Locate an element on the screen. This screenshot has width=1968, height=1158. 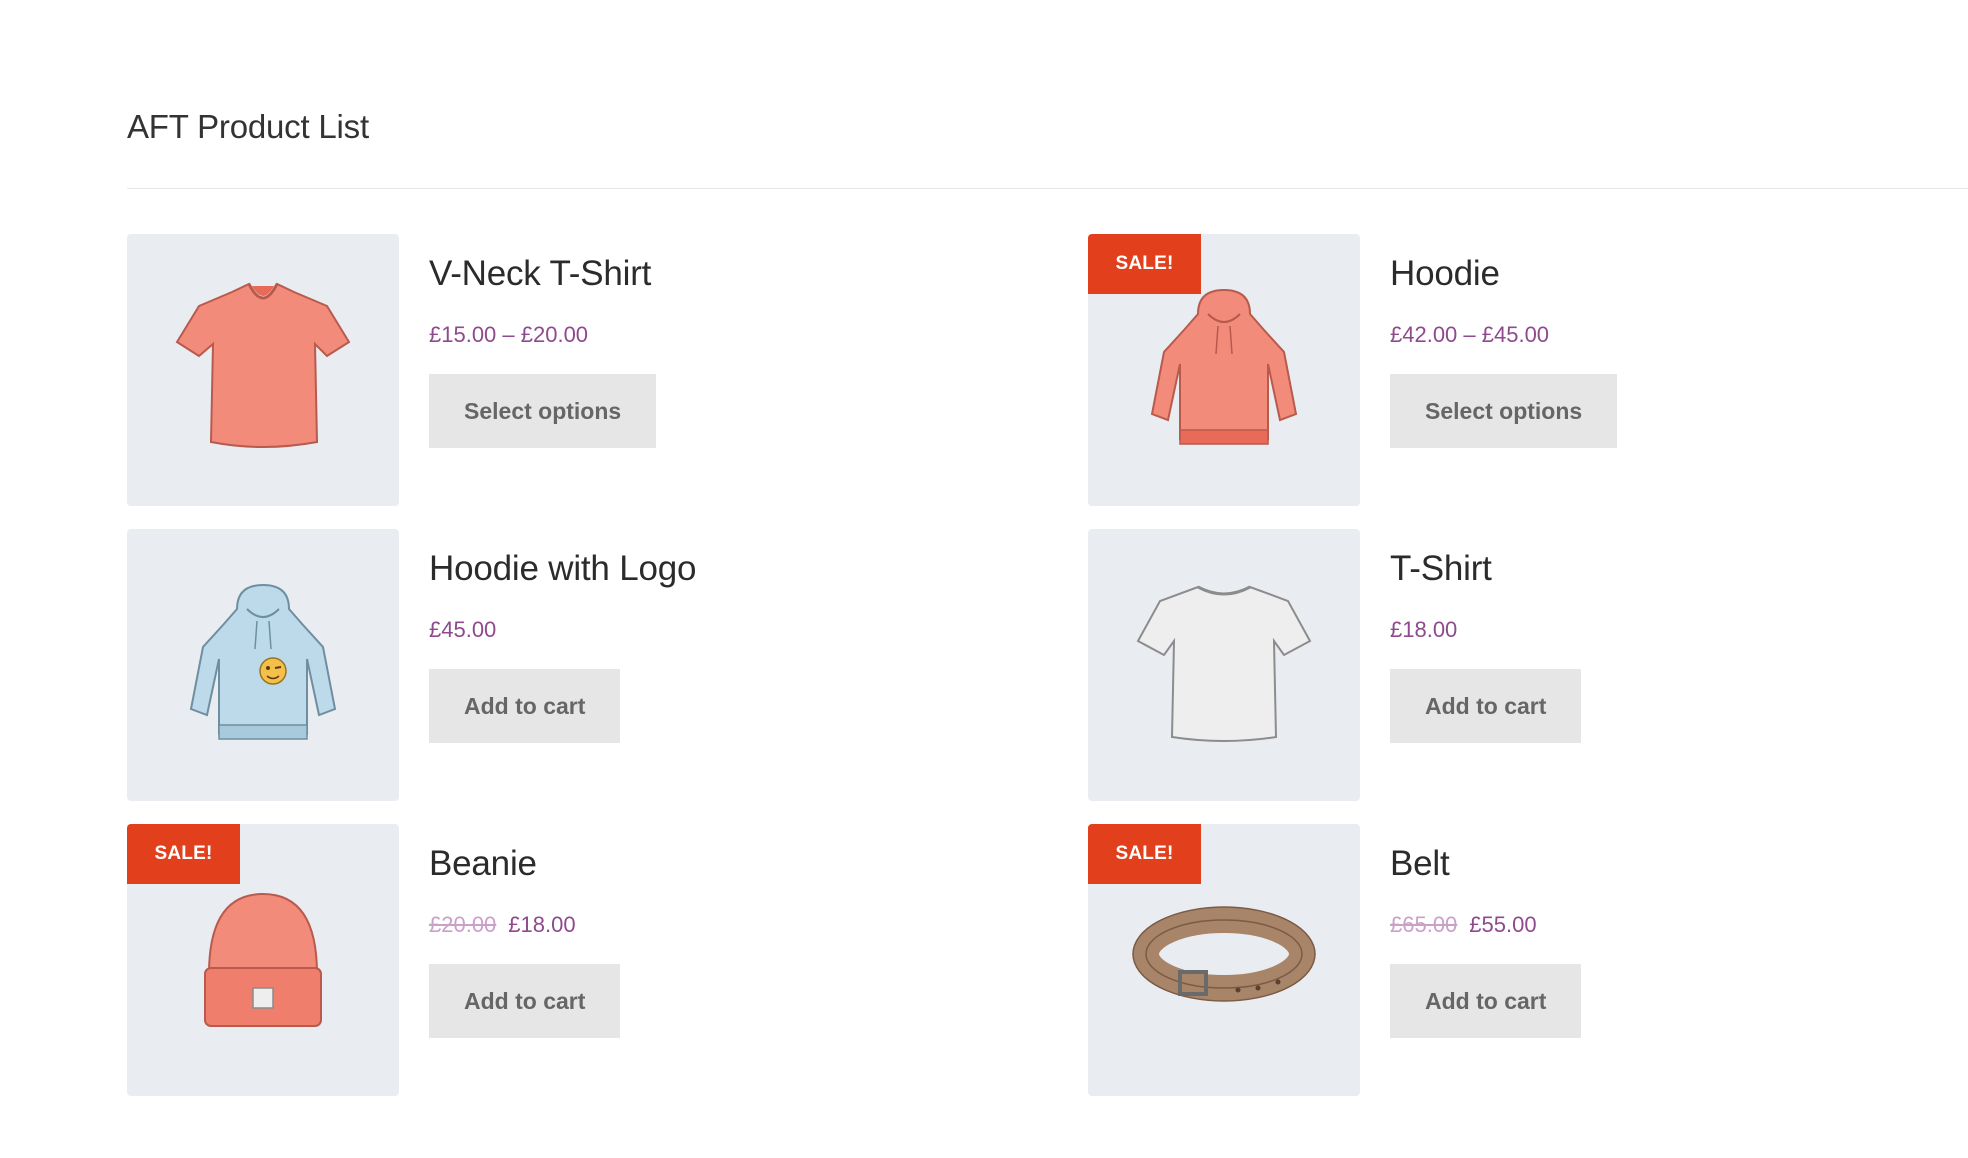
product-card-hoodie-with-logo: Hoodie with Logo £45.00 Add to cart is located at coordinates (577, 665).